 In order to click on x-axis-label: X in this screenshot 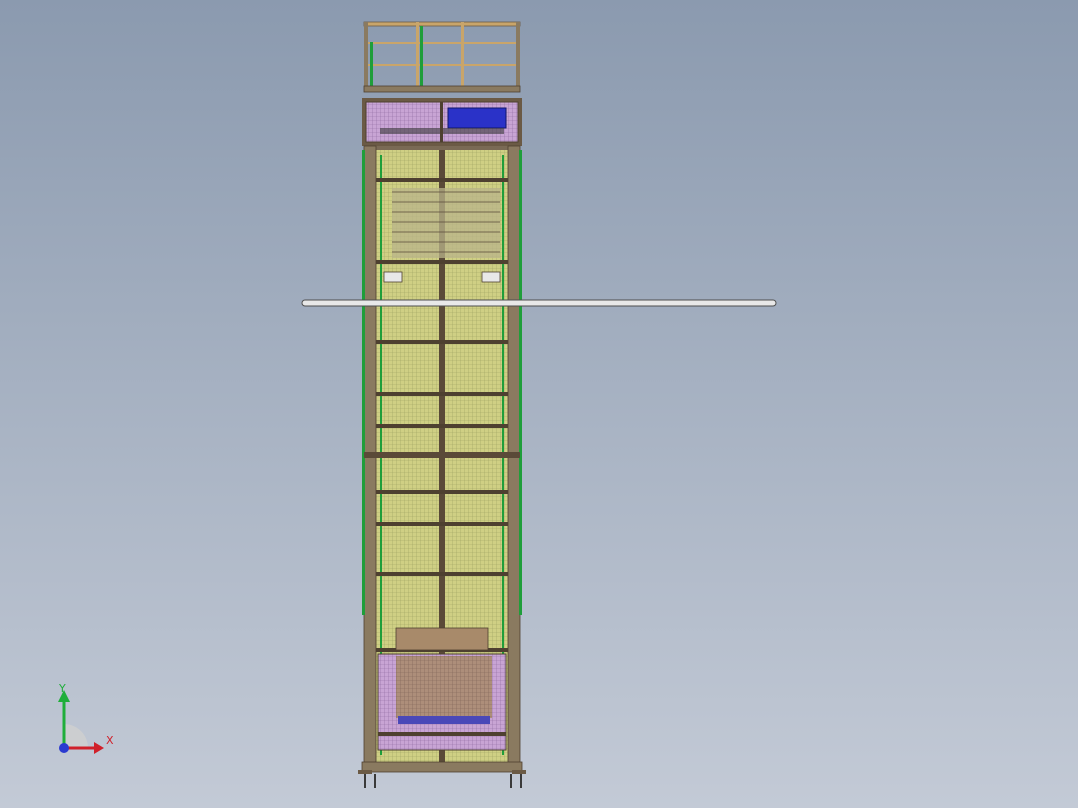, I will do `click(110, 740)`.